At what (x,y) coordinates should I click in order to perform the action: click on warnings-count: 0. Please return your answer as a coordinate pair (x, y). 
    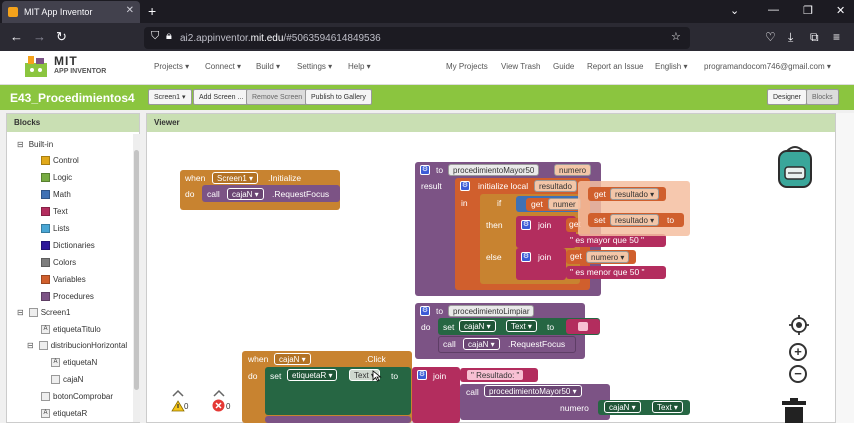
    Looking at the image, I should click on (186, 406).